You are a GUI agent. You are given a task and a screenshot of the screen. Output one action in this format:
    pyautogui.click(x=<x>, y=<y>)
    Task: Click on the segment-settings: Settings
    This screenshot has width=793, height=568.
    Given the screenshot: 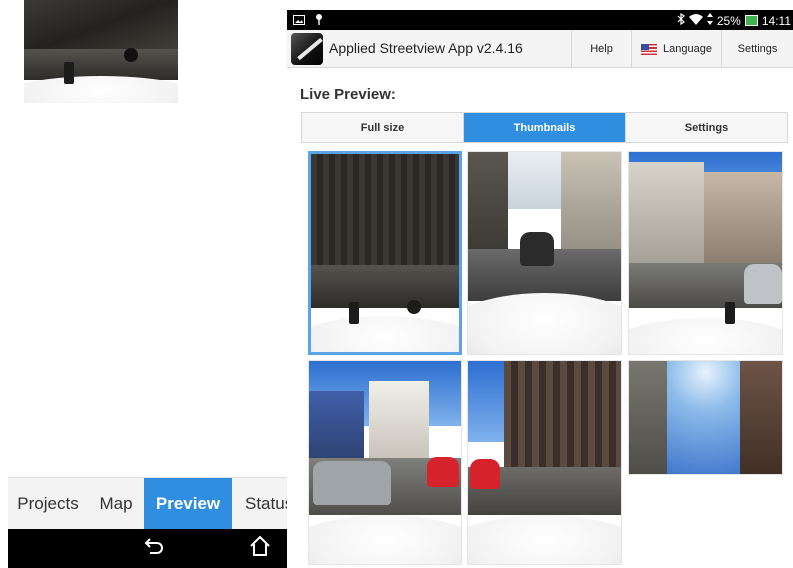 What is the action you would take?
    pyautogui.click(x=706, y=127)
    